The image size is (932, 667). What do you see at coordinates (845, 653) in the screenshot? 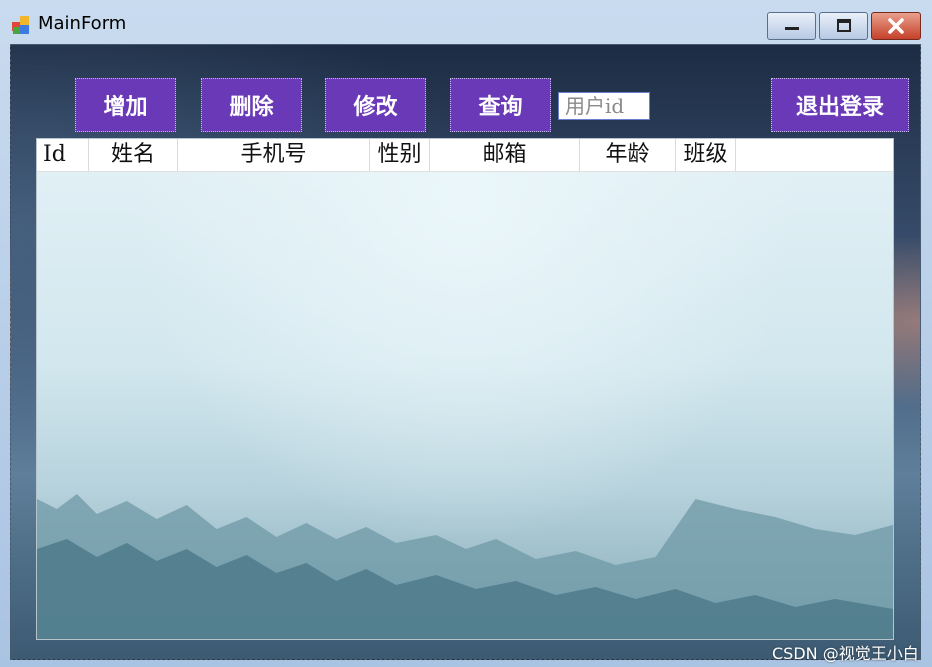
I see `watermark-text: CSDN @视觉王小白` at bounding box center [845, 653].